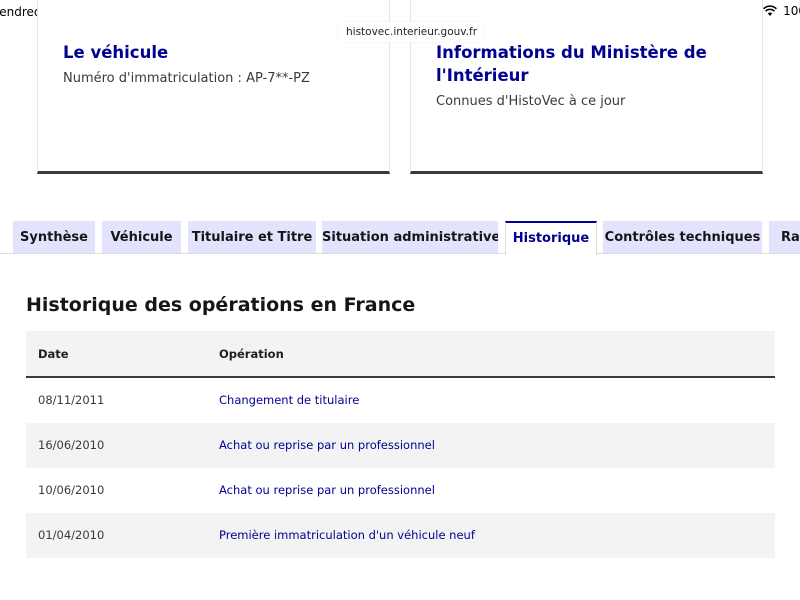 The image size is (800, 600). I want to click on ministry-card-subtitle: Connues d'HistoVec à ce jour, so click(531, 101).